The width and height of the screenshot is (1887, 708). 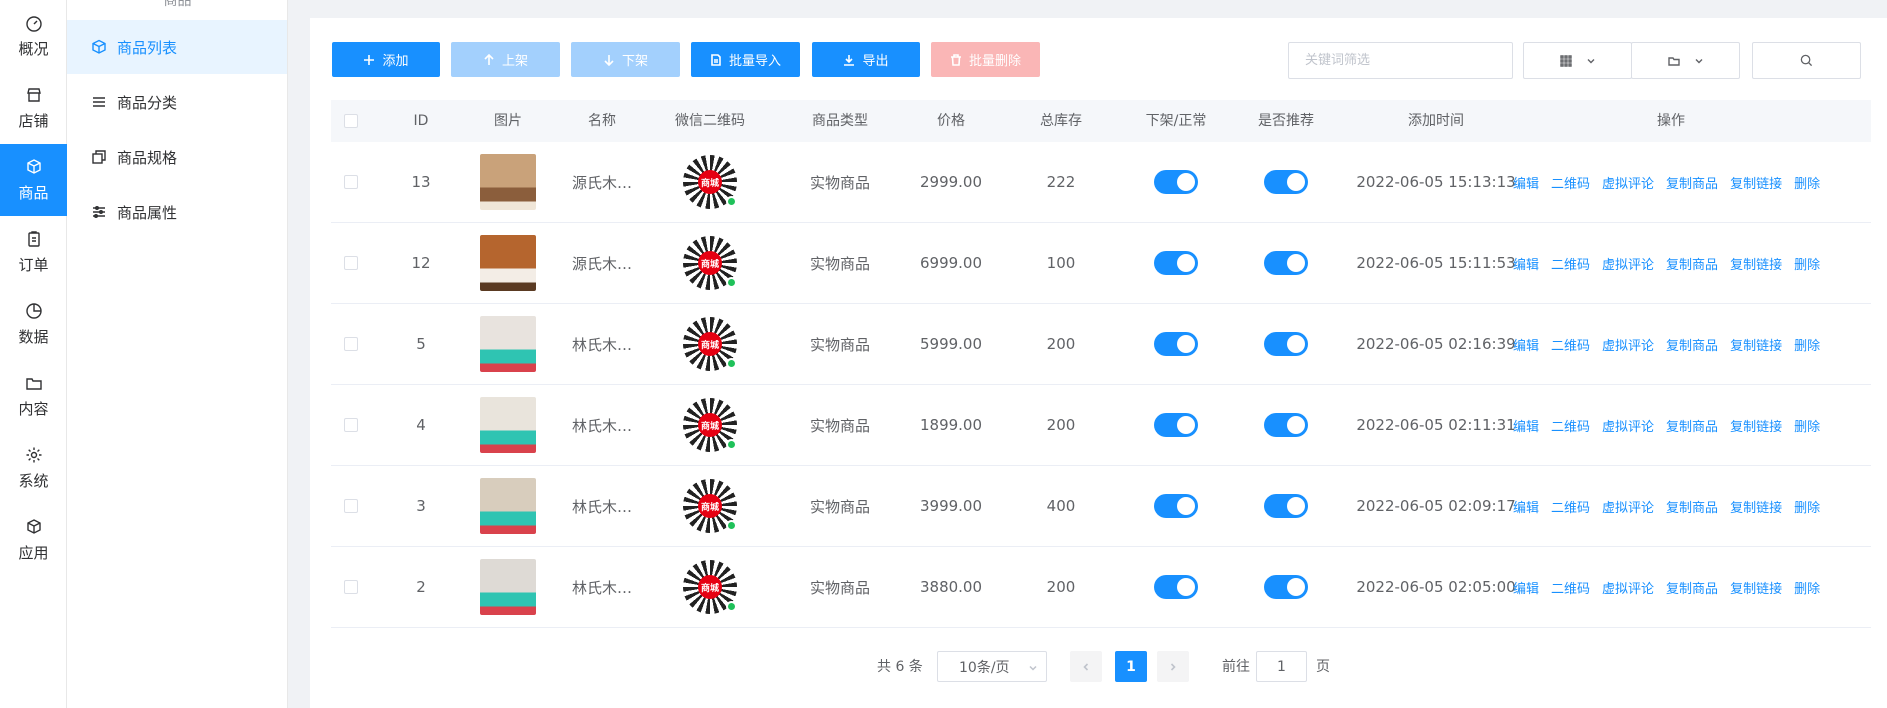 What do you see at coordinates (514, 61) in the screenshot?
I see `on-shelf-button-label: 上架` at bounding box center [514, 61].